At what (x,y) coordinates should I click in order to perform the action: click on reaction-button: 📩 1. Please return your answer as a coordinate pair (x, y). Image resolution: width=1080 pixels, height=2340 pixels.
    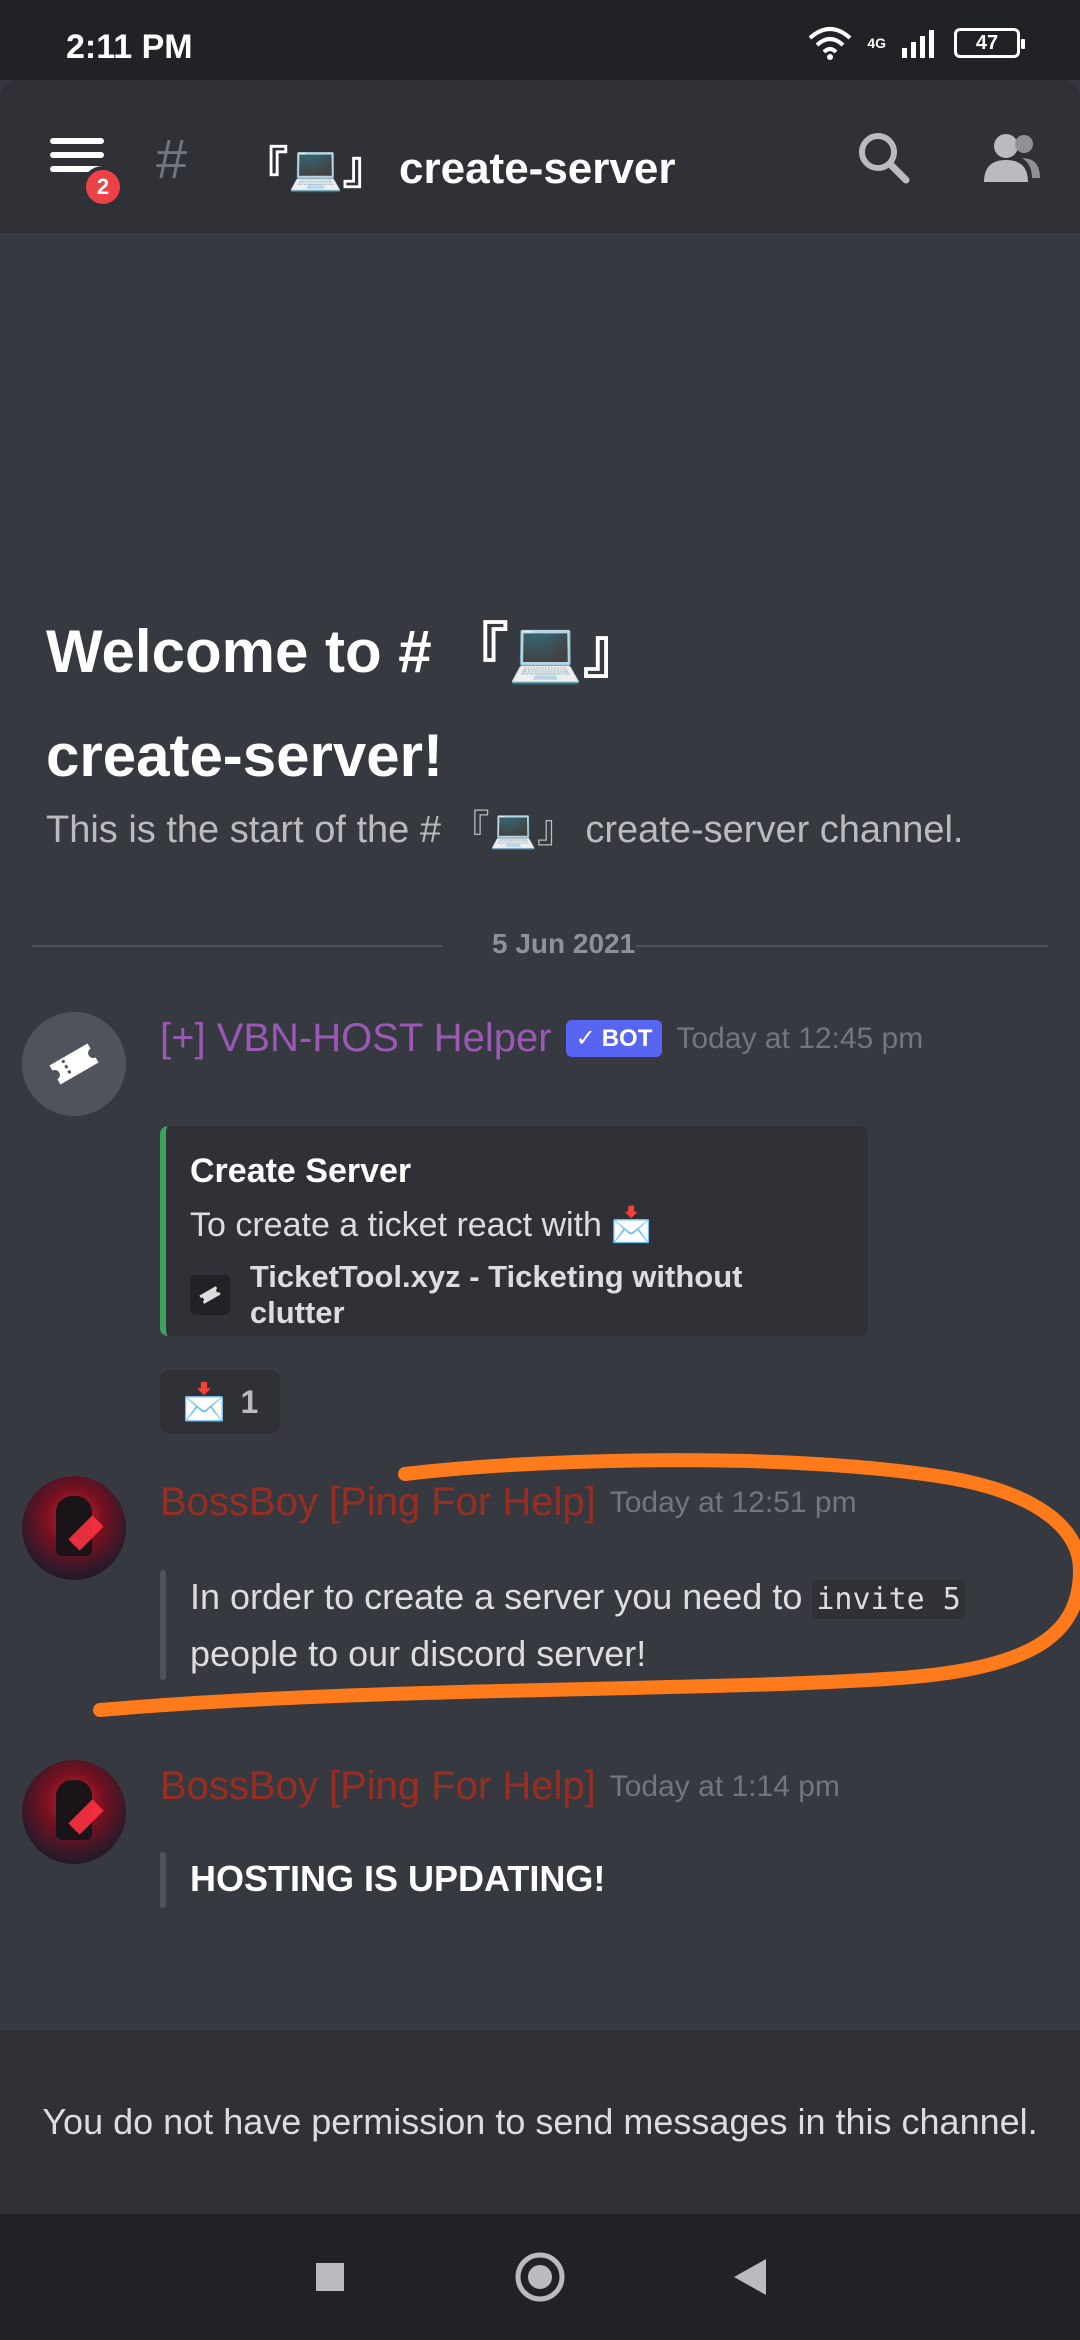
    Looking at the image, I should click on (220, 1402).